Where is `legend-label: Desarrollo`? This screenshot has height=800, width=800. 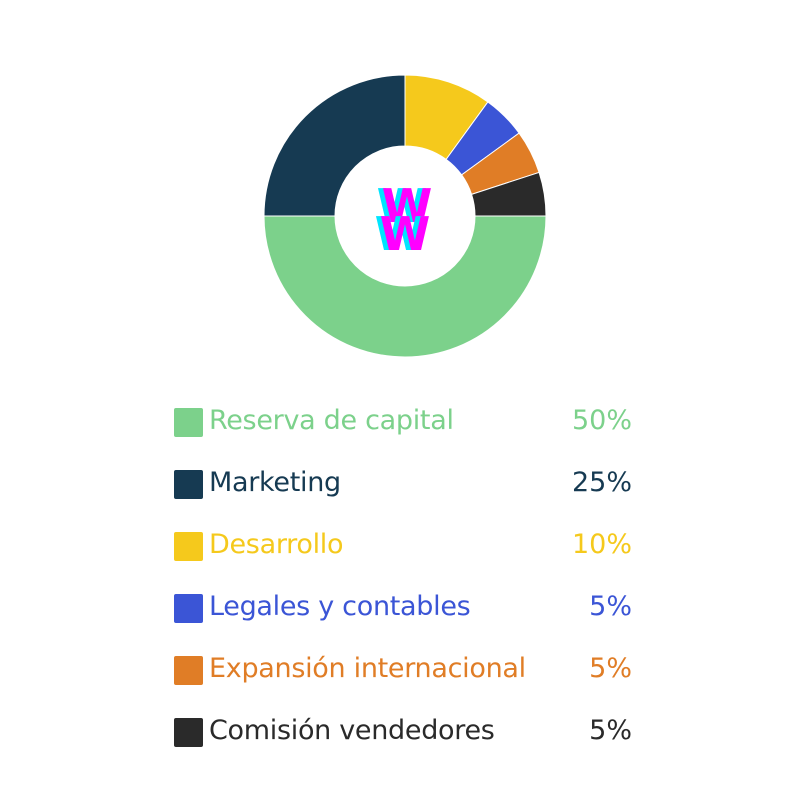
legend-label: Desarrollo is located at coordinates (276, 544).